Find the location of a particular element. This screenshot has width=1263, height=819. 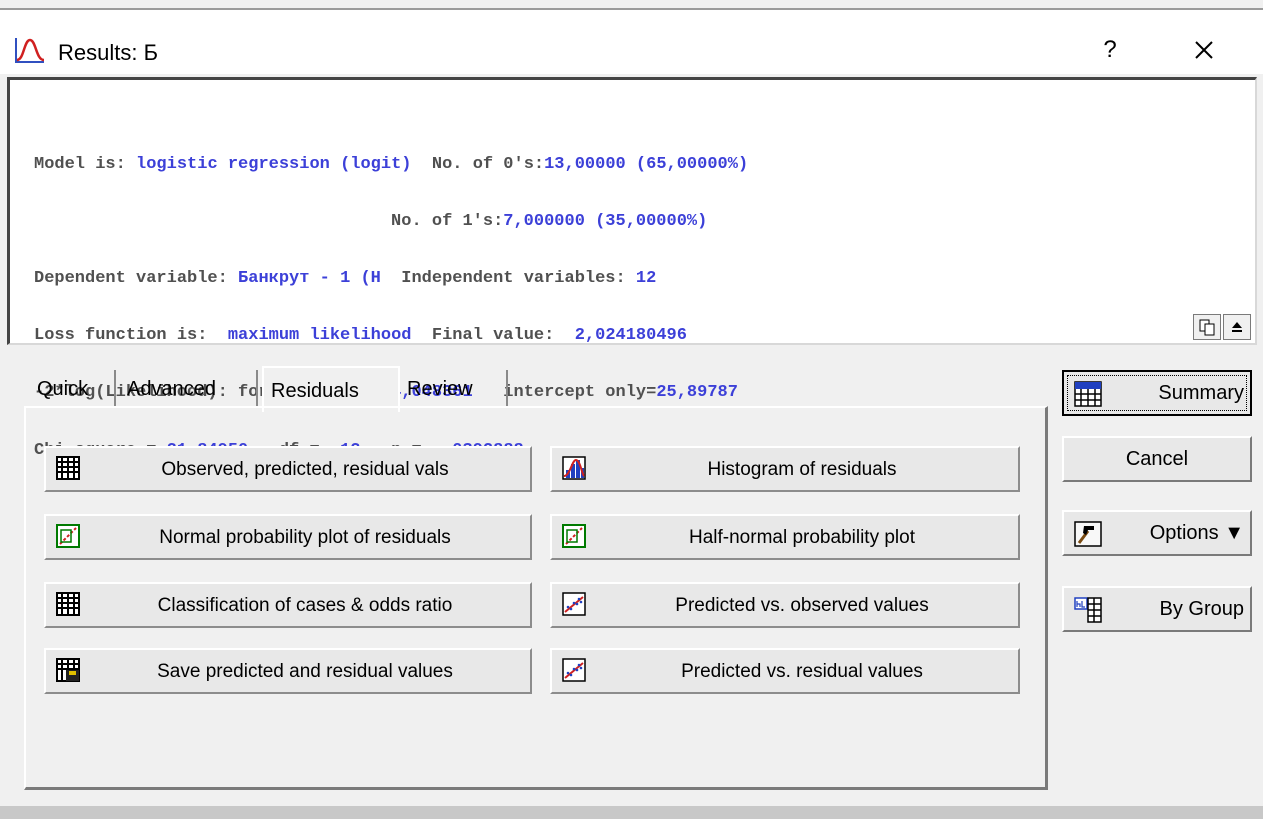

classification-odds-ratio-label: Classification of cases & odds ratio is located at coordinates (305, 605).